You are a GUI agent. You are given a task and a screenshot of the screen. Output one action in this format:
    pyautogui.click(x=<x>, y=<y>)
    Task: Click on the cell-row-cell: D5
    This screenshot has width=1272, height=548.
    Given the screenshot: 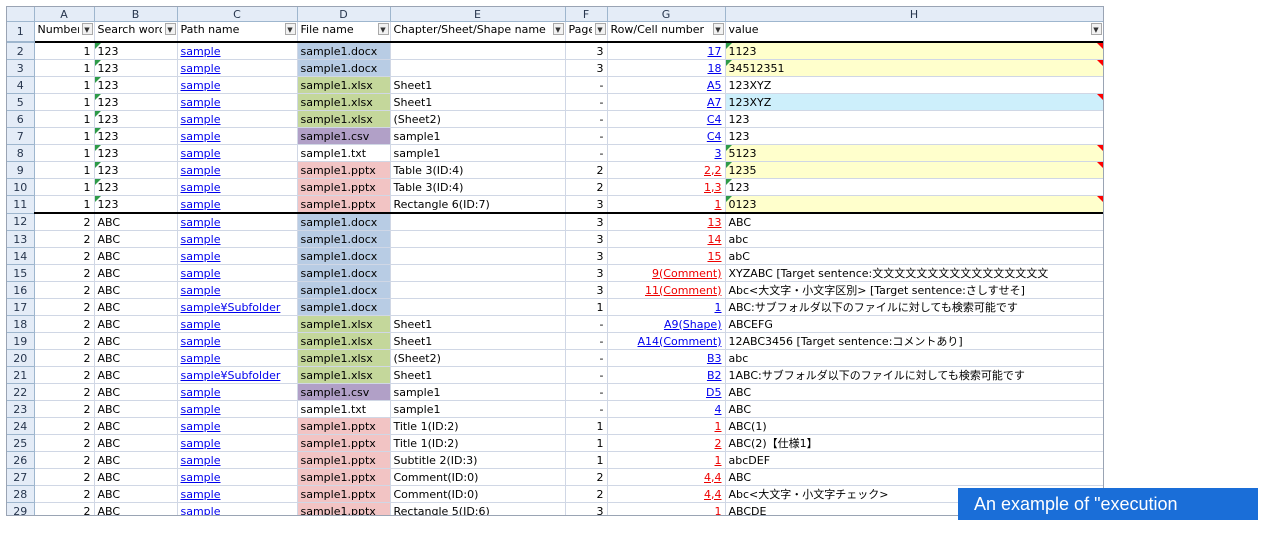 What is the action you would take?
    pyautogui.click(x=666, y=392)
    